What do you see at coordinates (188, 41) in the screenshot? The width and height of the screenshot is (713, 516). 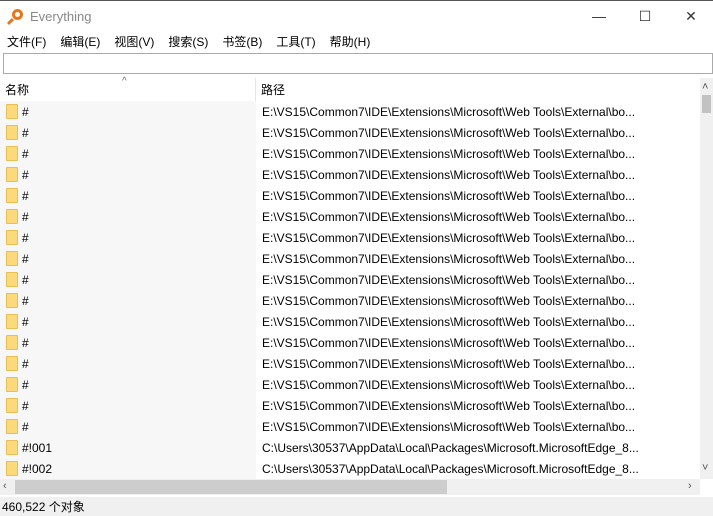 I see `menu-item-3: 搜索(S)` at bounding box center [188, 41].